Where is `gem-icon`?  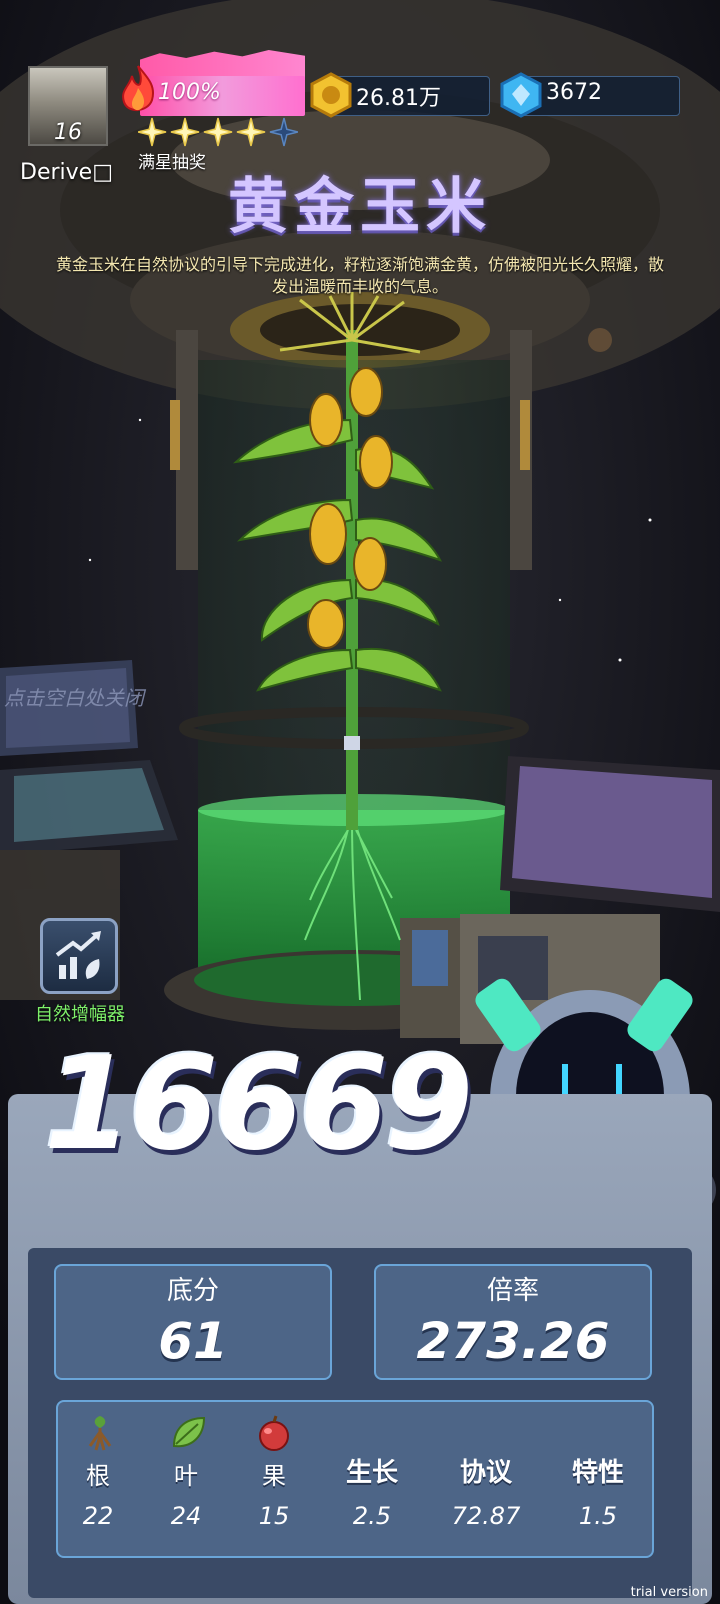
gem-icon is located at coordinates (521, 95).